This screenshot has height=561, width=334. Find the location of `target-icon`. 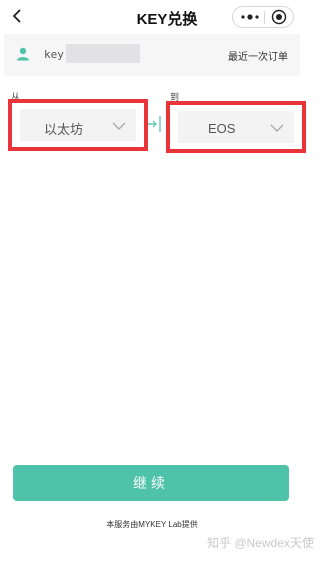

target-icon is located at coordinates (279, 17).